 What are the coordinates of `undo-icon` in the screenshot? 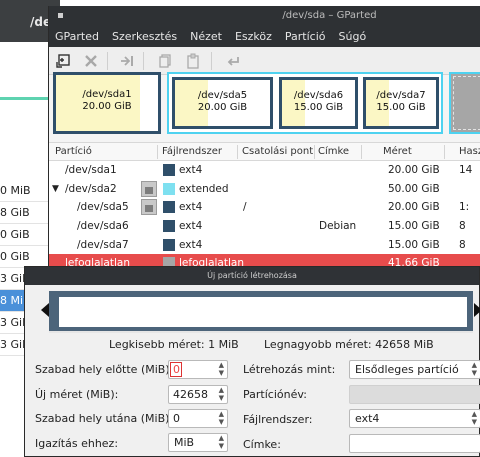 It's located at (233, 61).